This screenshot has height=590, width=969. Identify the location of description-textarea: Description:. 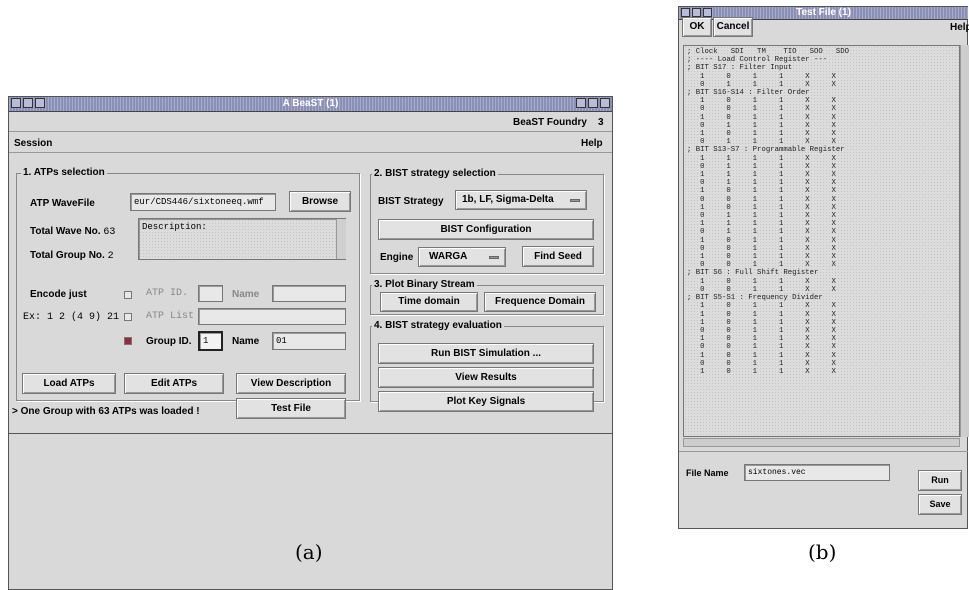
(242, 239).